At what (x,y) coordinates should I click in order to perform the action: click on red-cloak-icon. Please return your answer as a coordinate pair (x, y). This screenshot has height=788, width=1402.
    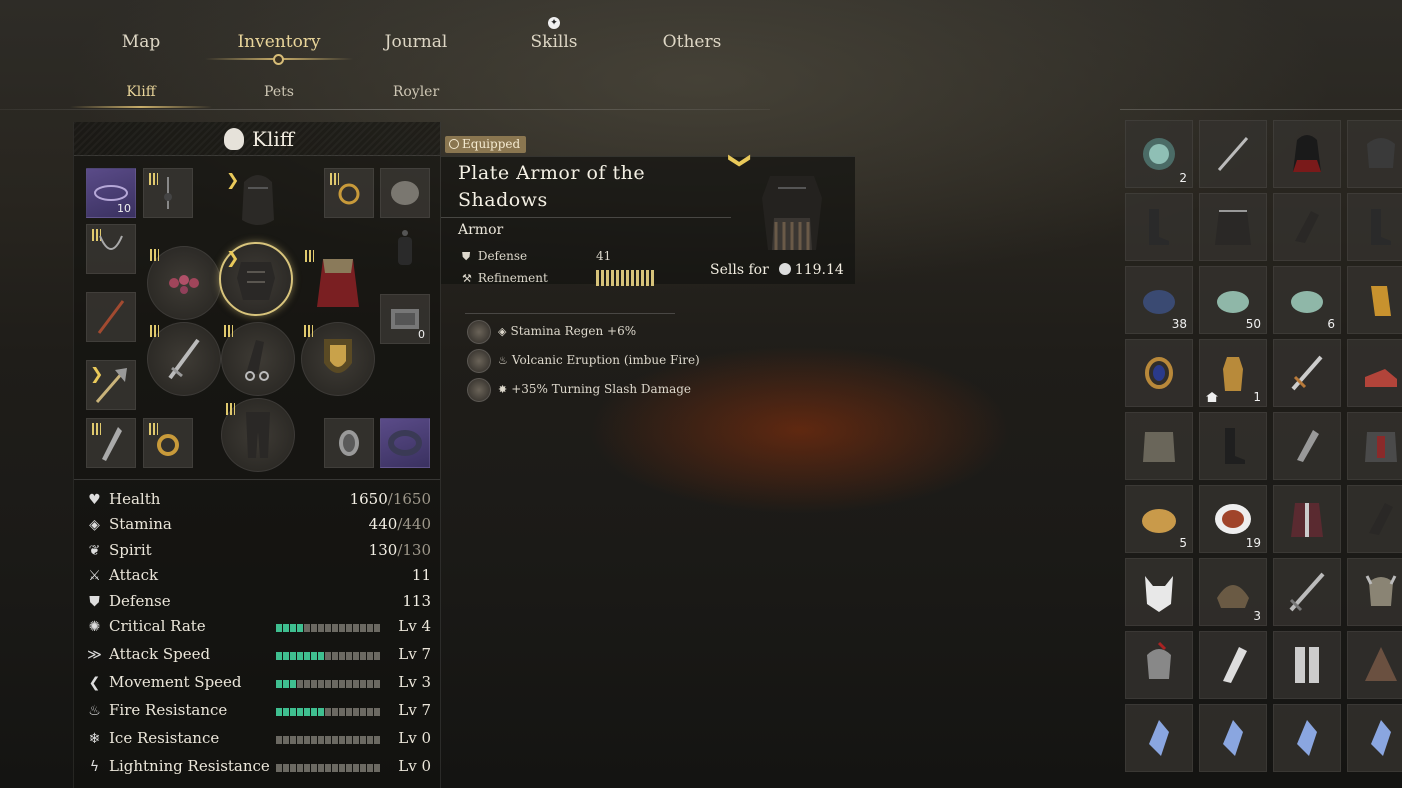
    Looking at the image, I should click on (338, 283).